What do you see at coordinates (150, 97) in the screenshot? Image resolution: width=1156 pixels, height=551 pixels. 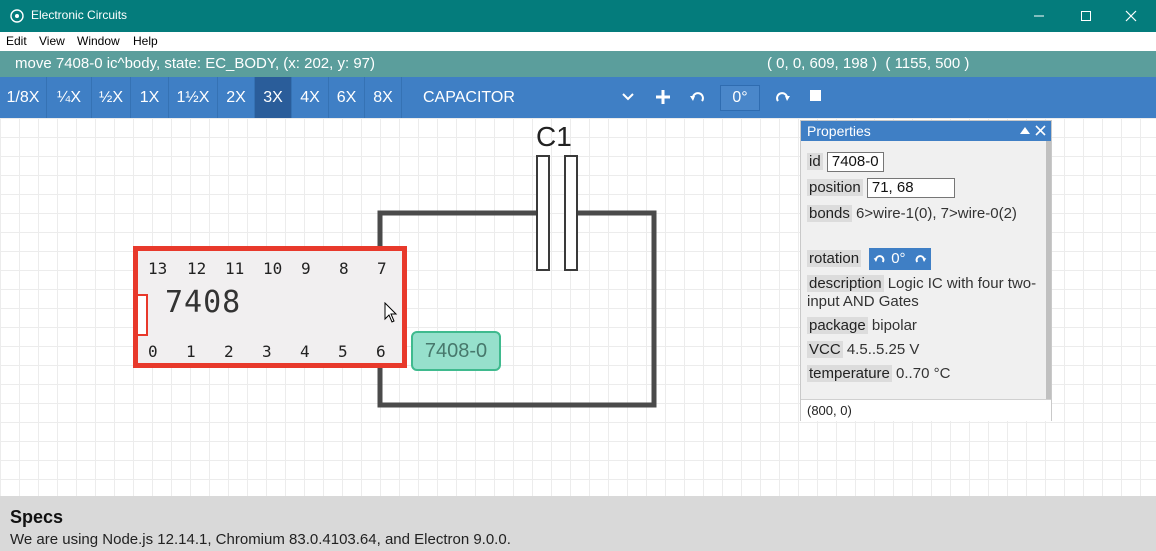 I see `zoom-1x-button: 1X` at bounding box center [150, 97].